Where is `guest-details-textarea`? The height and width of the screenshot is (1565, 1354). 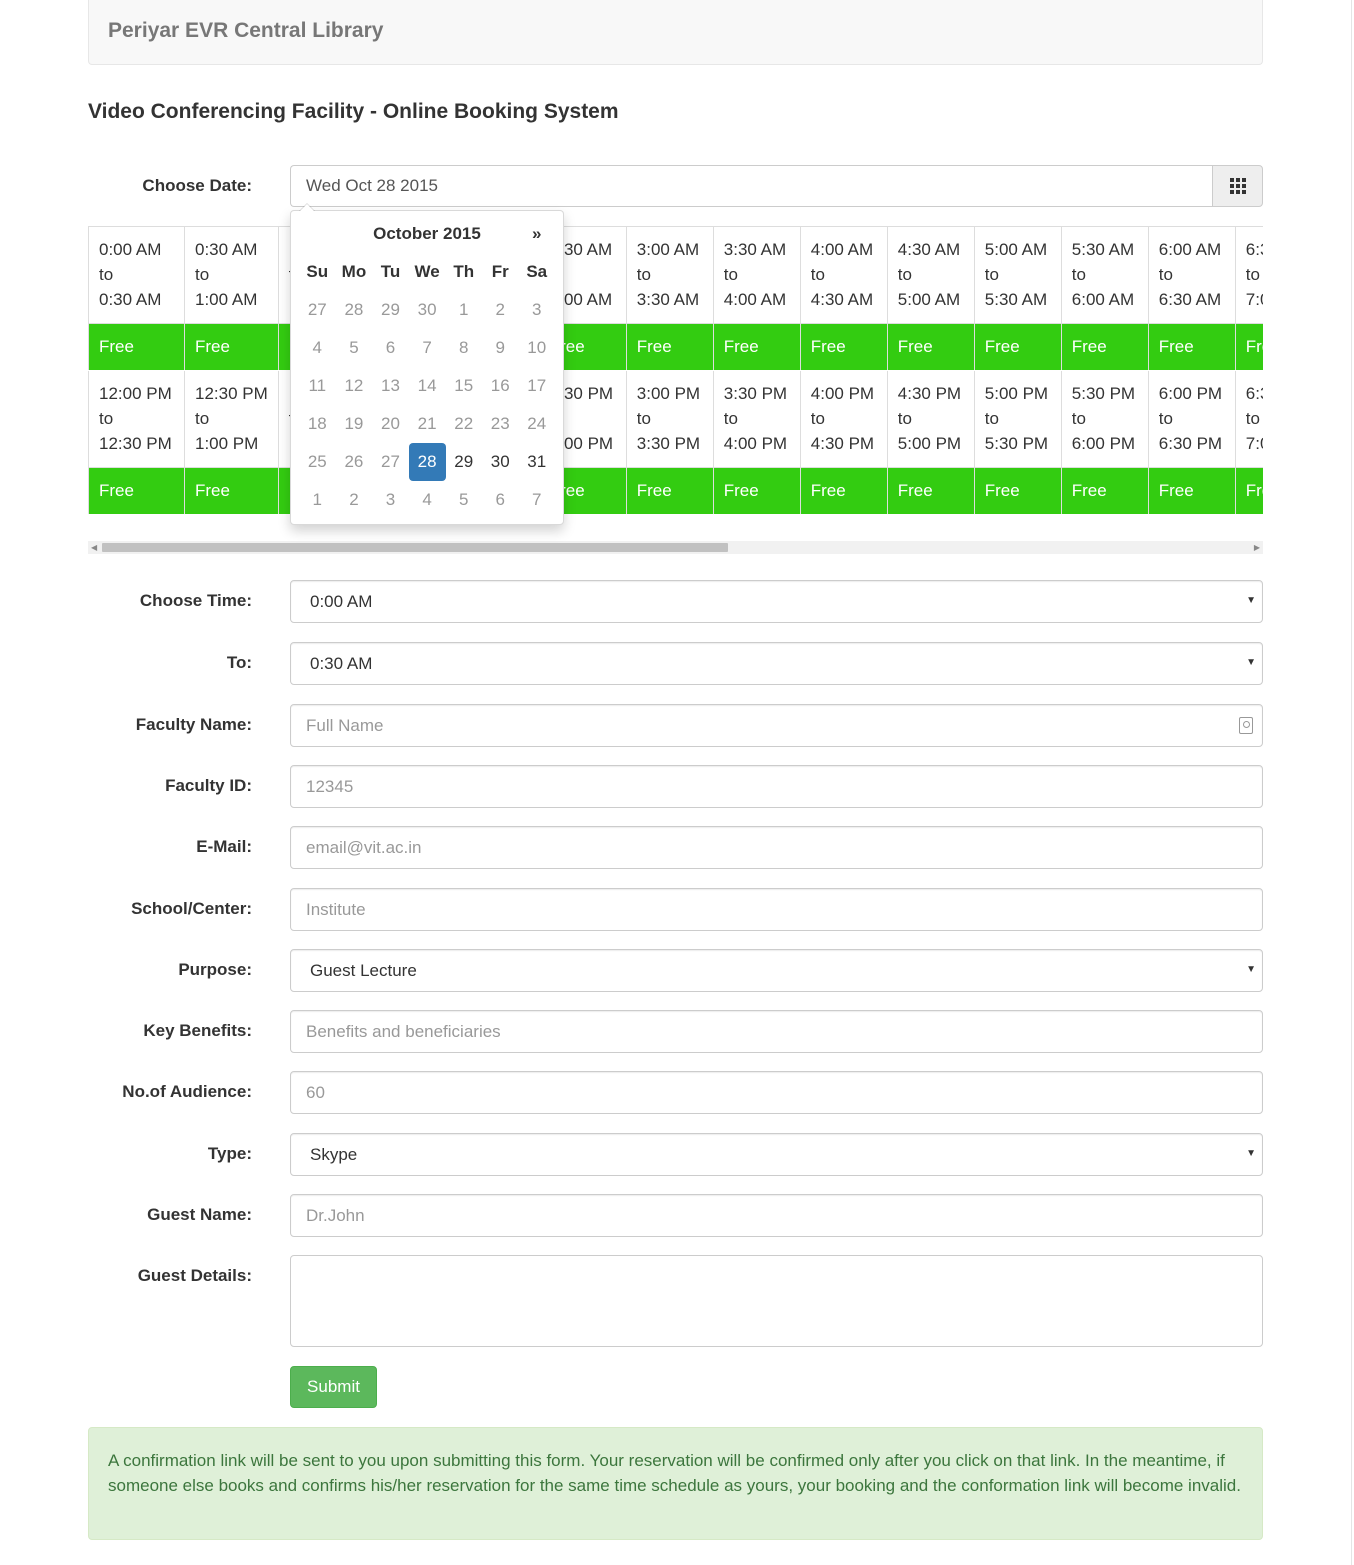 guest-details-textarea is located at coordinates (776, 1301).